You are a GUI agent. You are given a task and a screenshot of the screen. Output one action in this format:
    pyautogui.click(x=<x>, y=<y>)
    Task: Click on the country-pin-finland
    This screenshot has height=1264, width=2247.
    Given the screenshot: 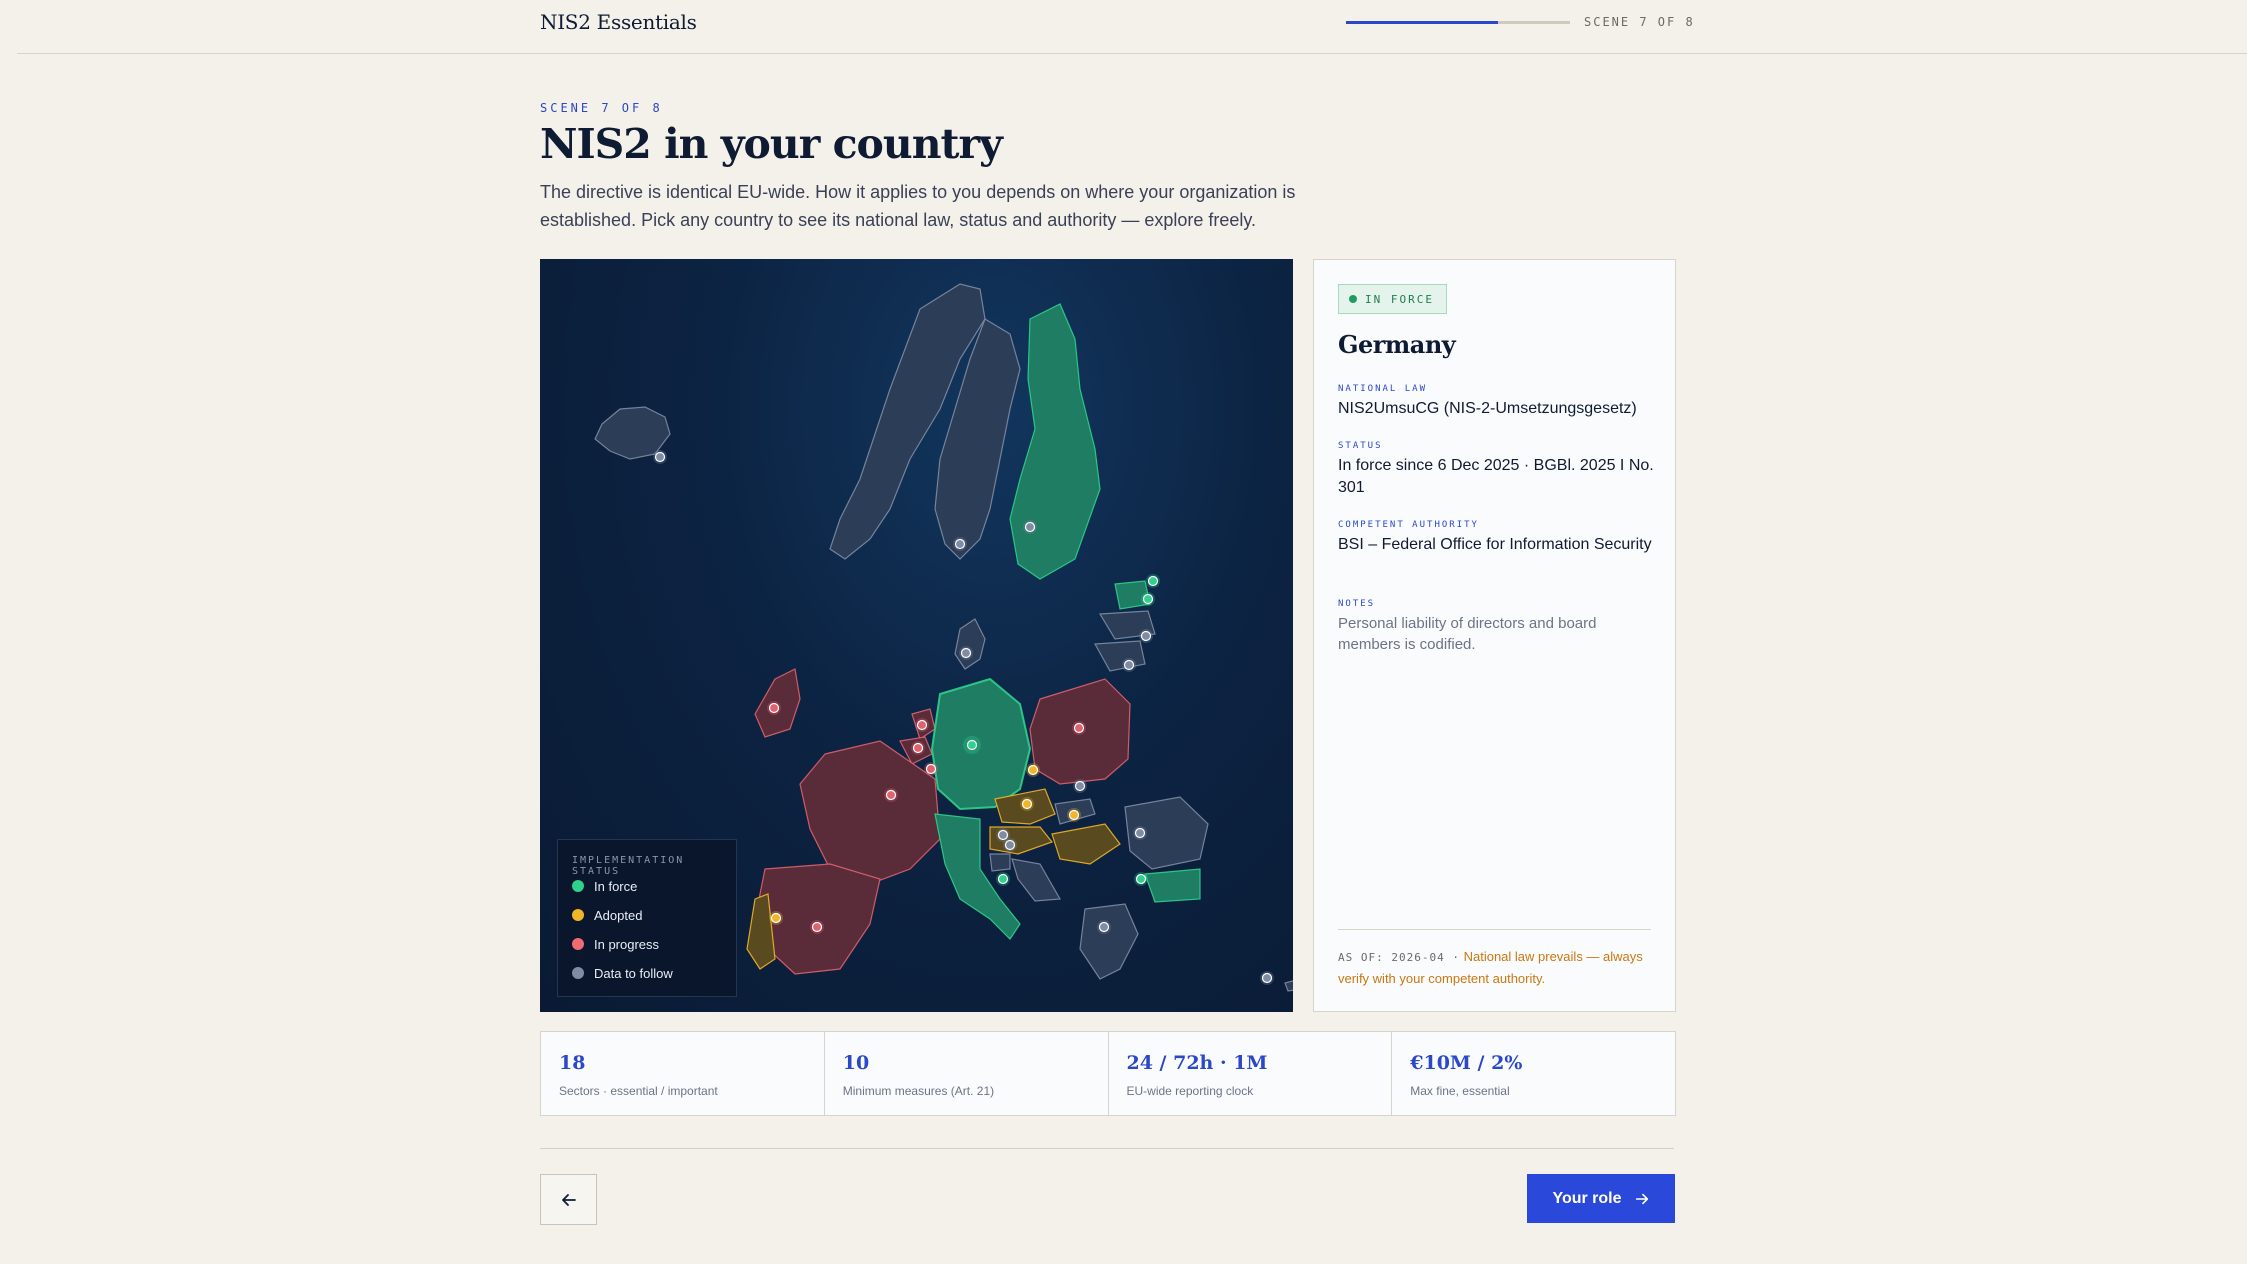 What is the action you would take?
    pyautogui.click(x=1153, y=581)
    